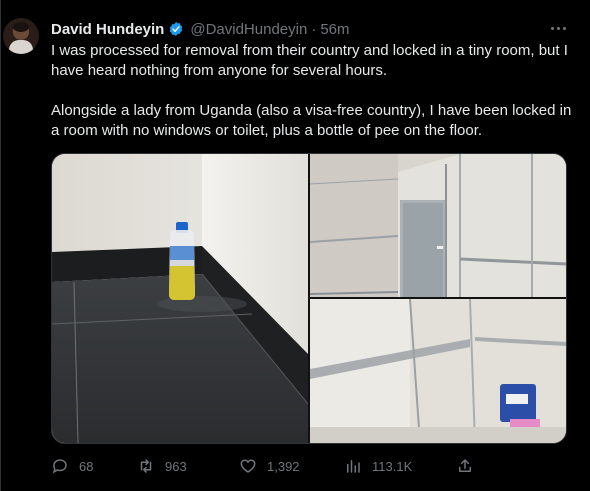 The height and width of the screenshot is (491, 590). I want to click on views-icon, so click(353, 466).